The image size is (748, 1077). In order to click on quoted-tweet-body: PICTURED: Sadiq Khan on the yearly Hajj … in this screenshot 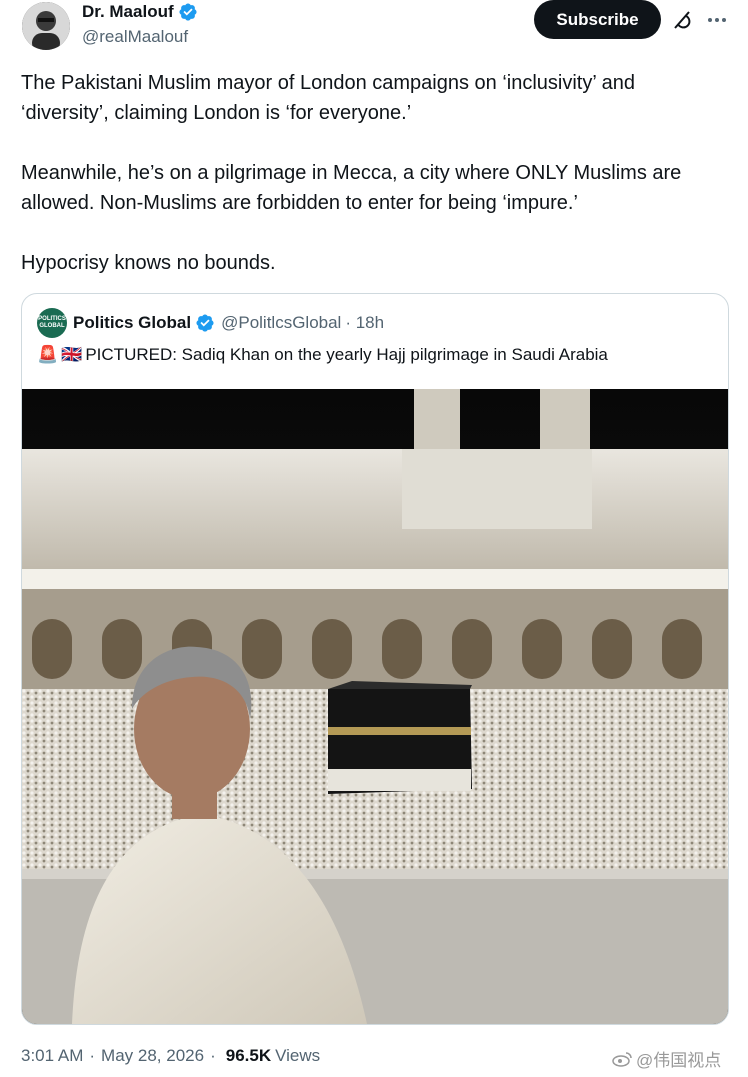, I will do `click(346, 354)`.